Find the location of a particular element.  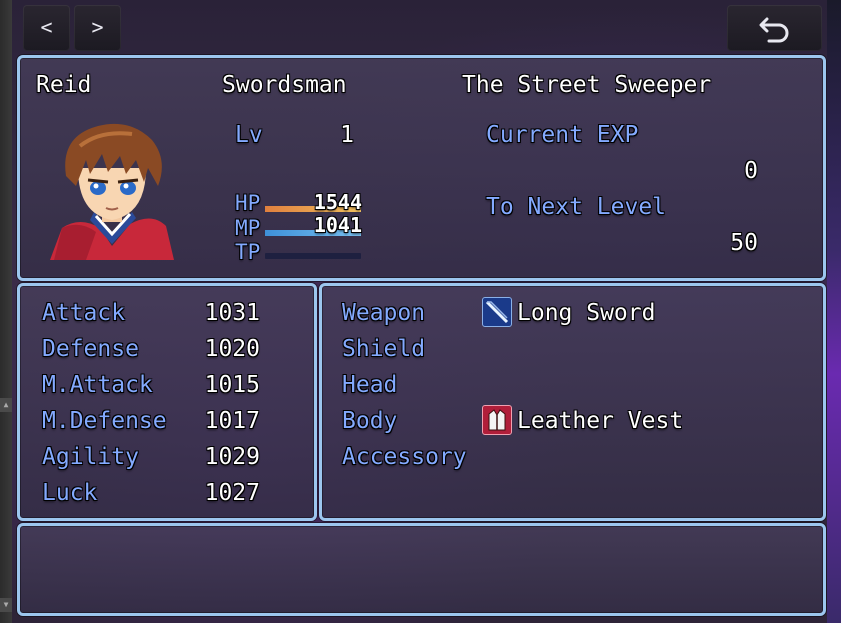

param-value: 1031 is located at coordinates (232, 313).